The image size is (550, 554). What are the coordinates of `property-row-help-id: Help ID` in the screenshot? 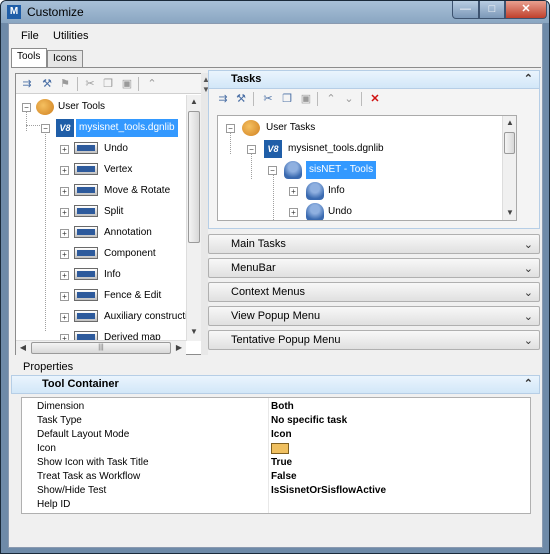 It's located at (276, 505).